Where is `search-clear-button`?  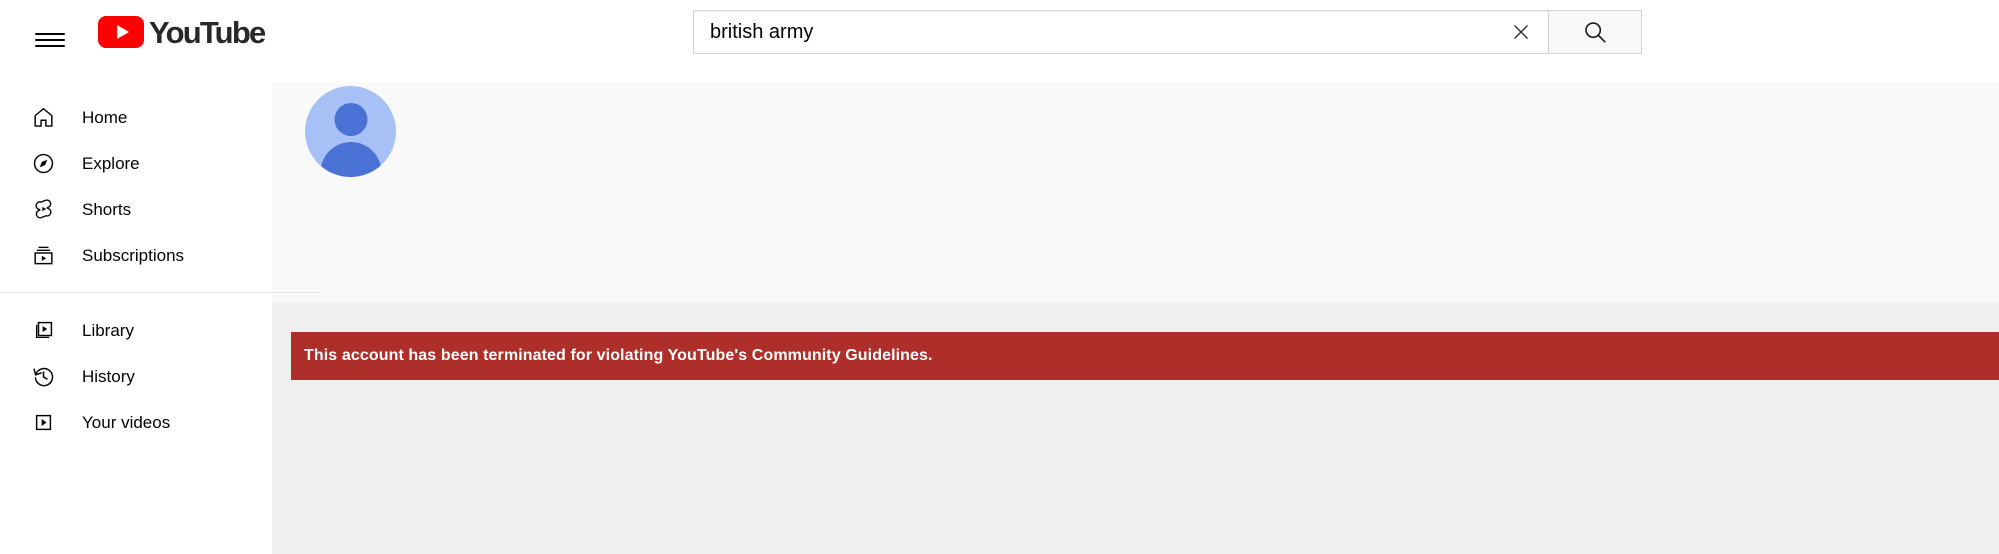
search-clear-button is located at coordinates (1521, 32).